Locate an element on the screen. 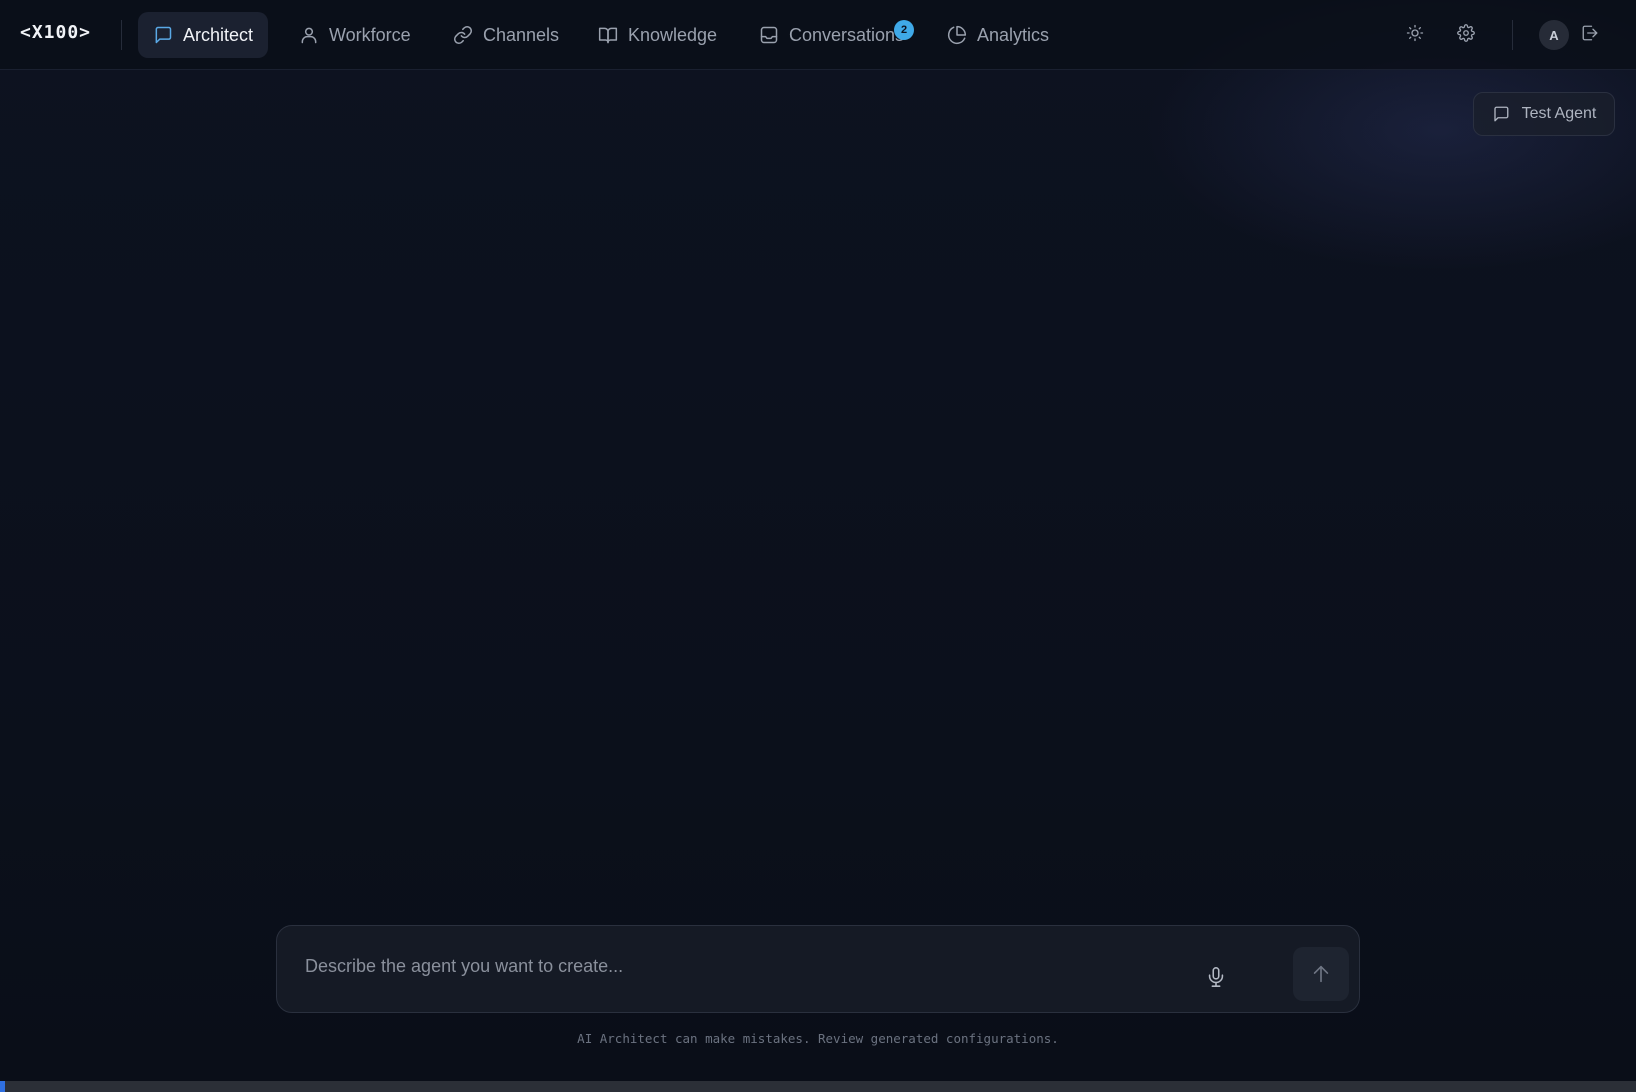  gear-icon is located at coordinates (1466, 35).